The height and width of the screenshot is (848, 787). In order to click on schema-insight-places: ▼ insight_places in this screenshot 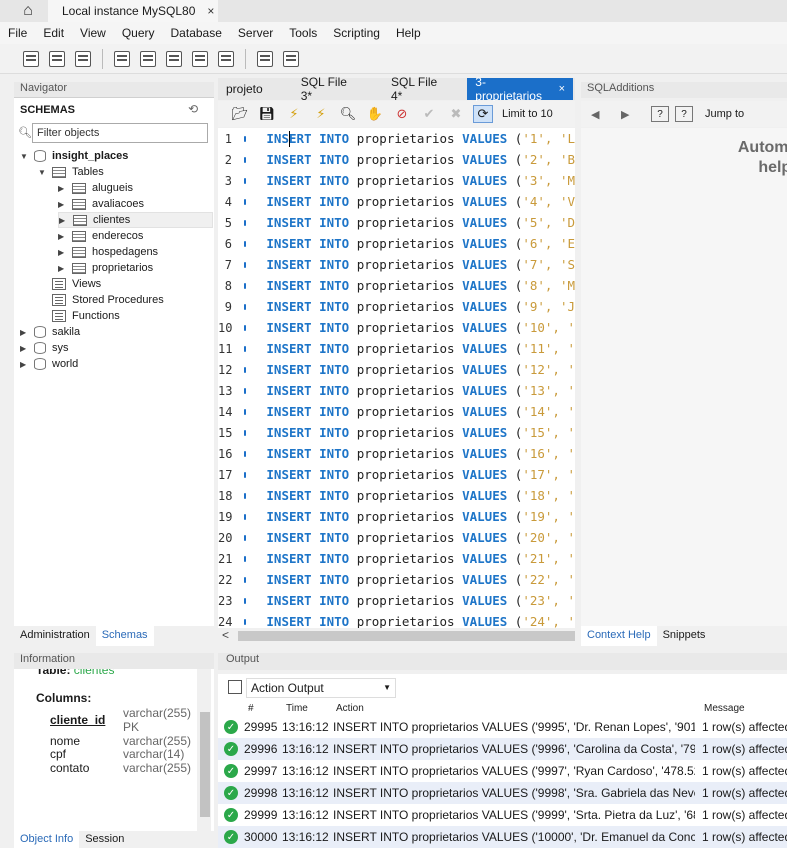, I will do `click(74, 156)`.